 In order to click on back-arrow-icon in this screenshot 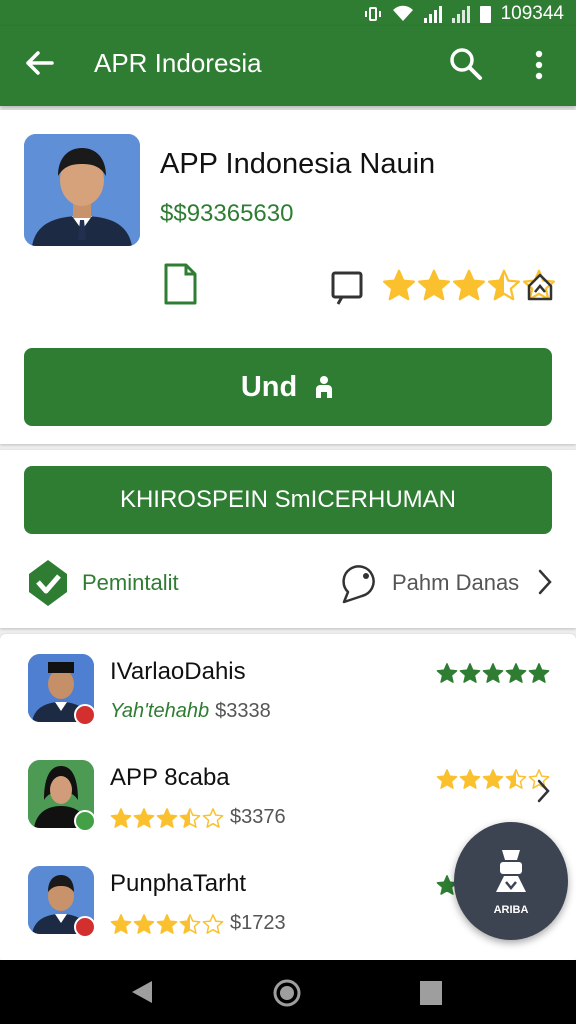, I will do `click(39, 63)`.